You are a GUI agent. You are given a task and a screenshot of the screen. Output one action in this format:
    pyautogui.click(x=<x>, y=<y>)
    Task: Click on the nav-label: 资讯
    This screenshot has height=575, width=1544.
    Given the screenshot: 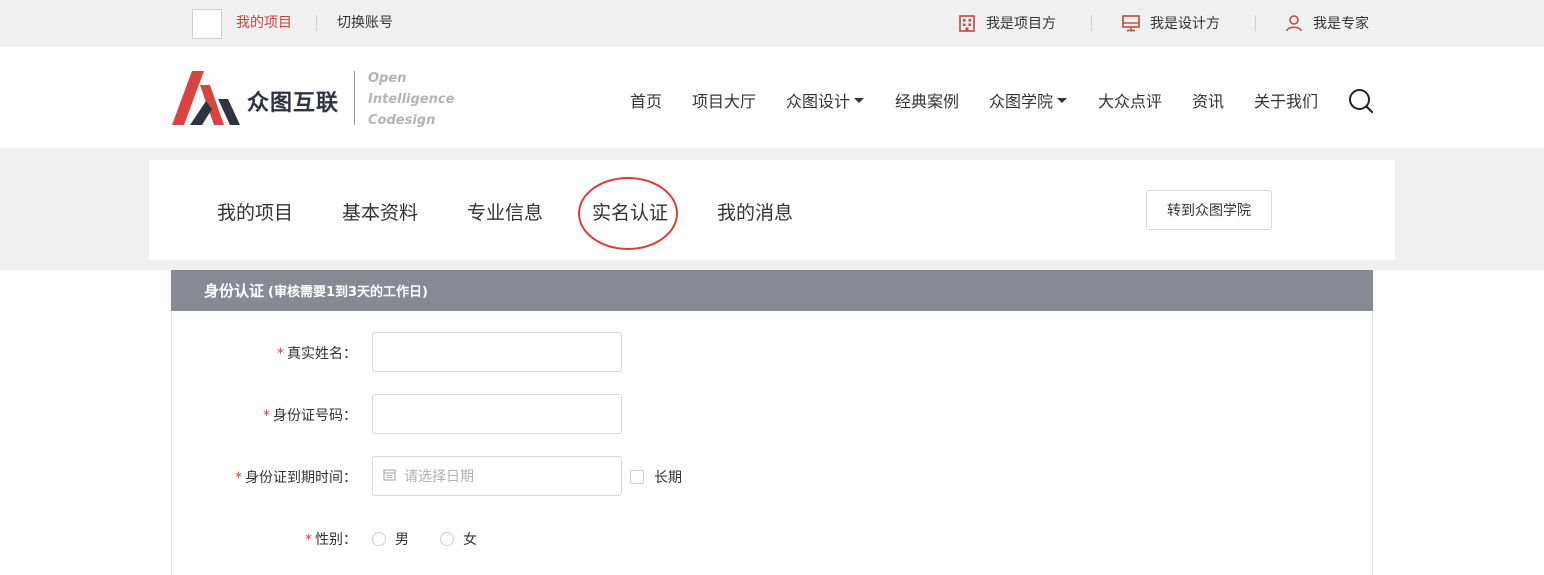 What is the action you would take?
    pyautogui.click(x=1208, y=101)
    